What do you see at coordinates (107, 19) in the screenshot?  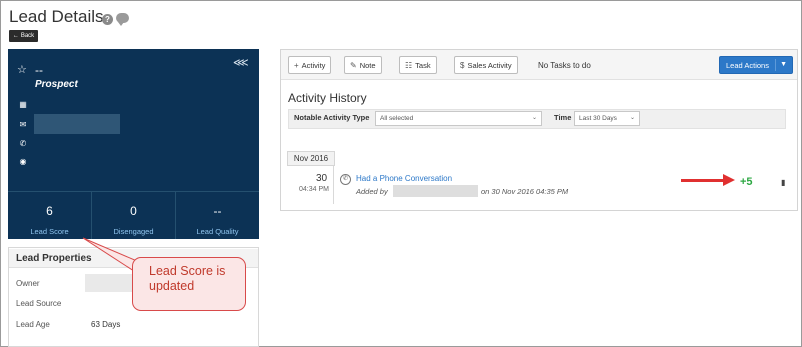 I see `help-icon: ?` at bounding box center [107, 19].